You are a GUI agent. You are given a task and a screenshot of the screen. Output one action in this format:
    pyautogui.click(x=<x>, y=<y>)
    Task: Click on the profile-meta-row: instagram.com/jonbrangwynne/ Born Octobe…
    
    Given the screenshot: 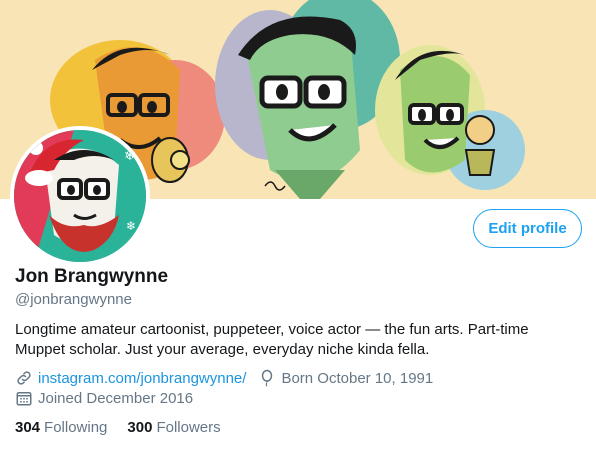 What is the action you would take?
    pyautogui.click(x=230, y=378)
    